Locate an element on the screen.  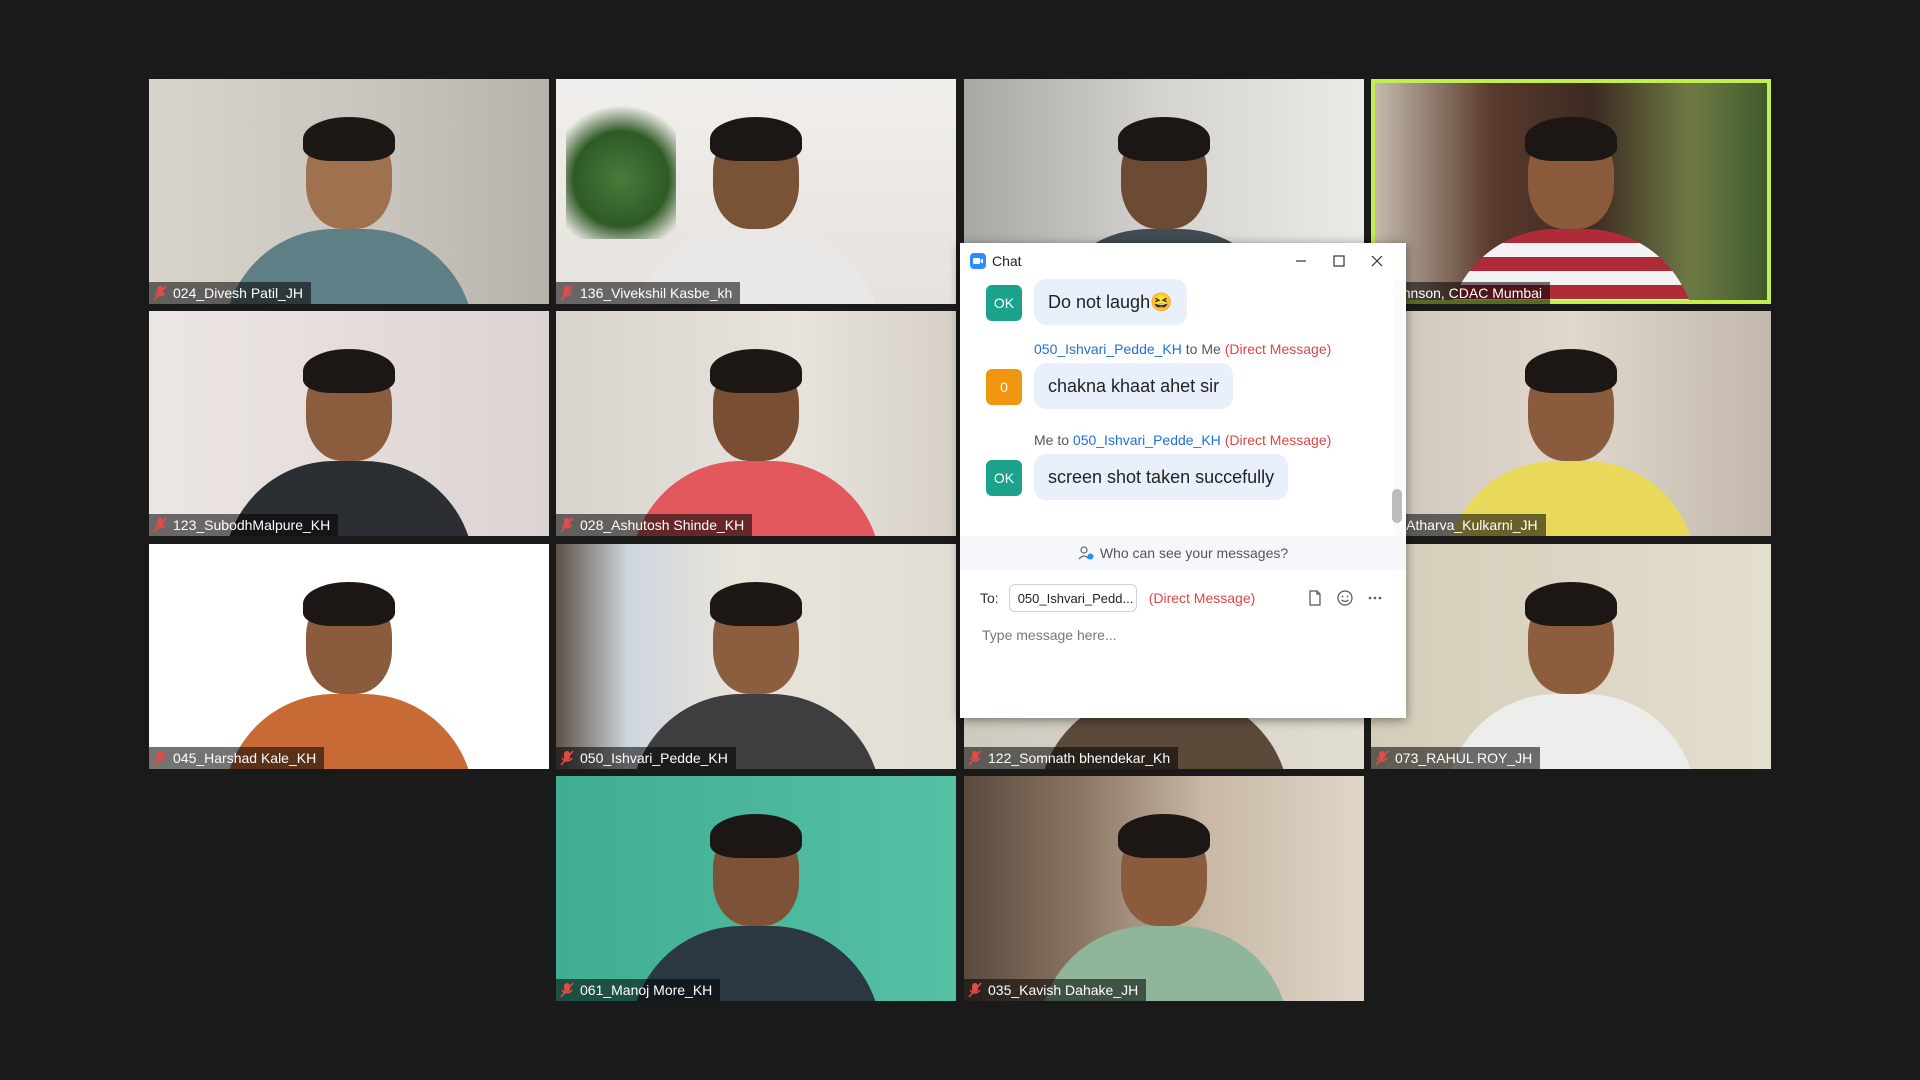
file-icon is located at coordinates (1315, 598).